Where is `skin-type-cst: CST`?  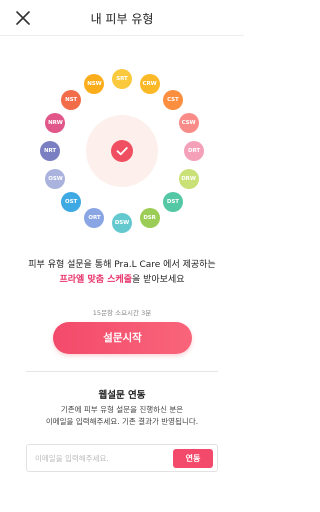 skin-type-cst: CST is located at coordinates (172, 100).